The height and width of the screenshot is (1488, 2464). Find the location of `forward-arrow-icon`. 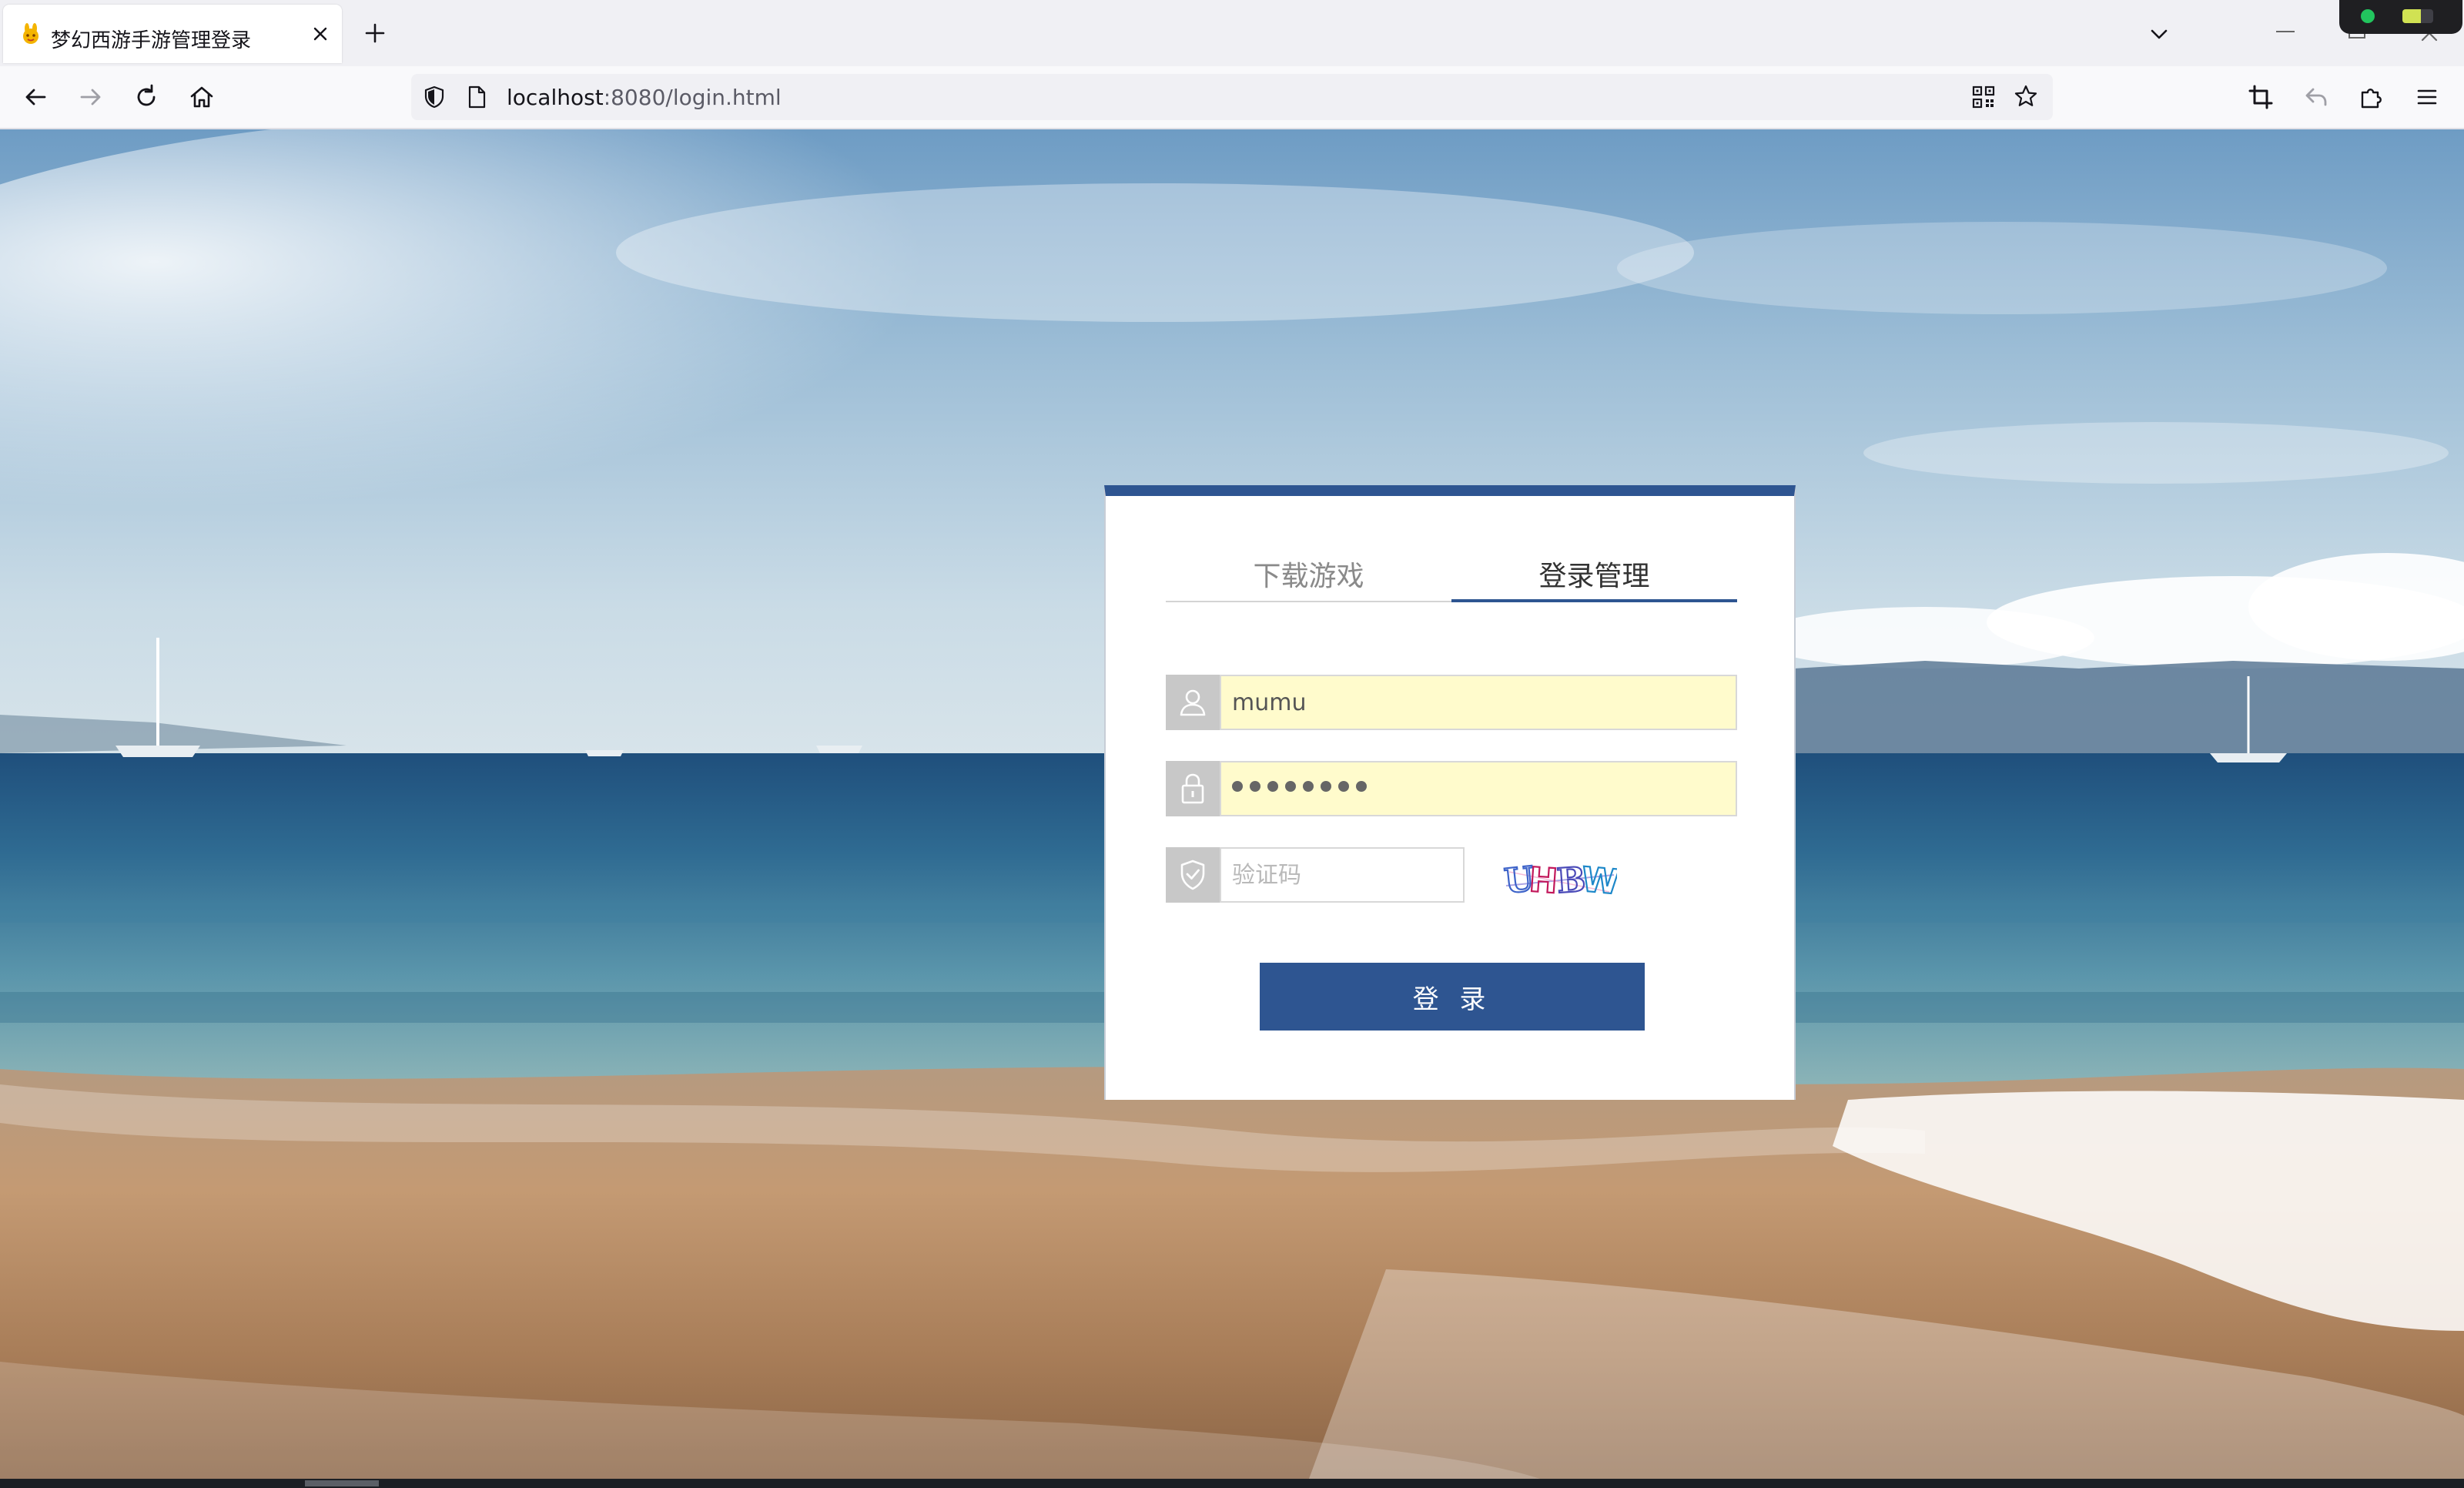

forward-arrow-icon is located at coordinates (90, 97).